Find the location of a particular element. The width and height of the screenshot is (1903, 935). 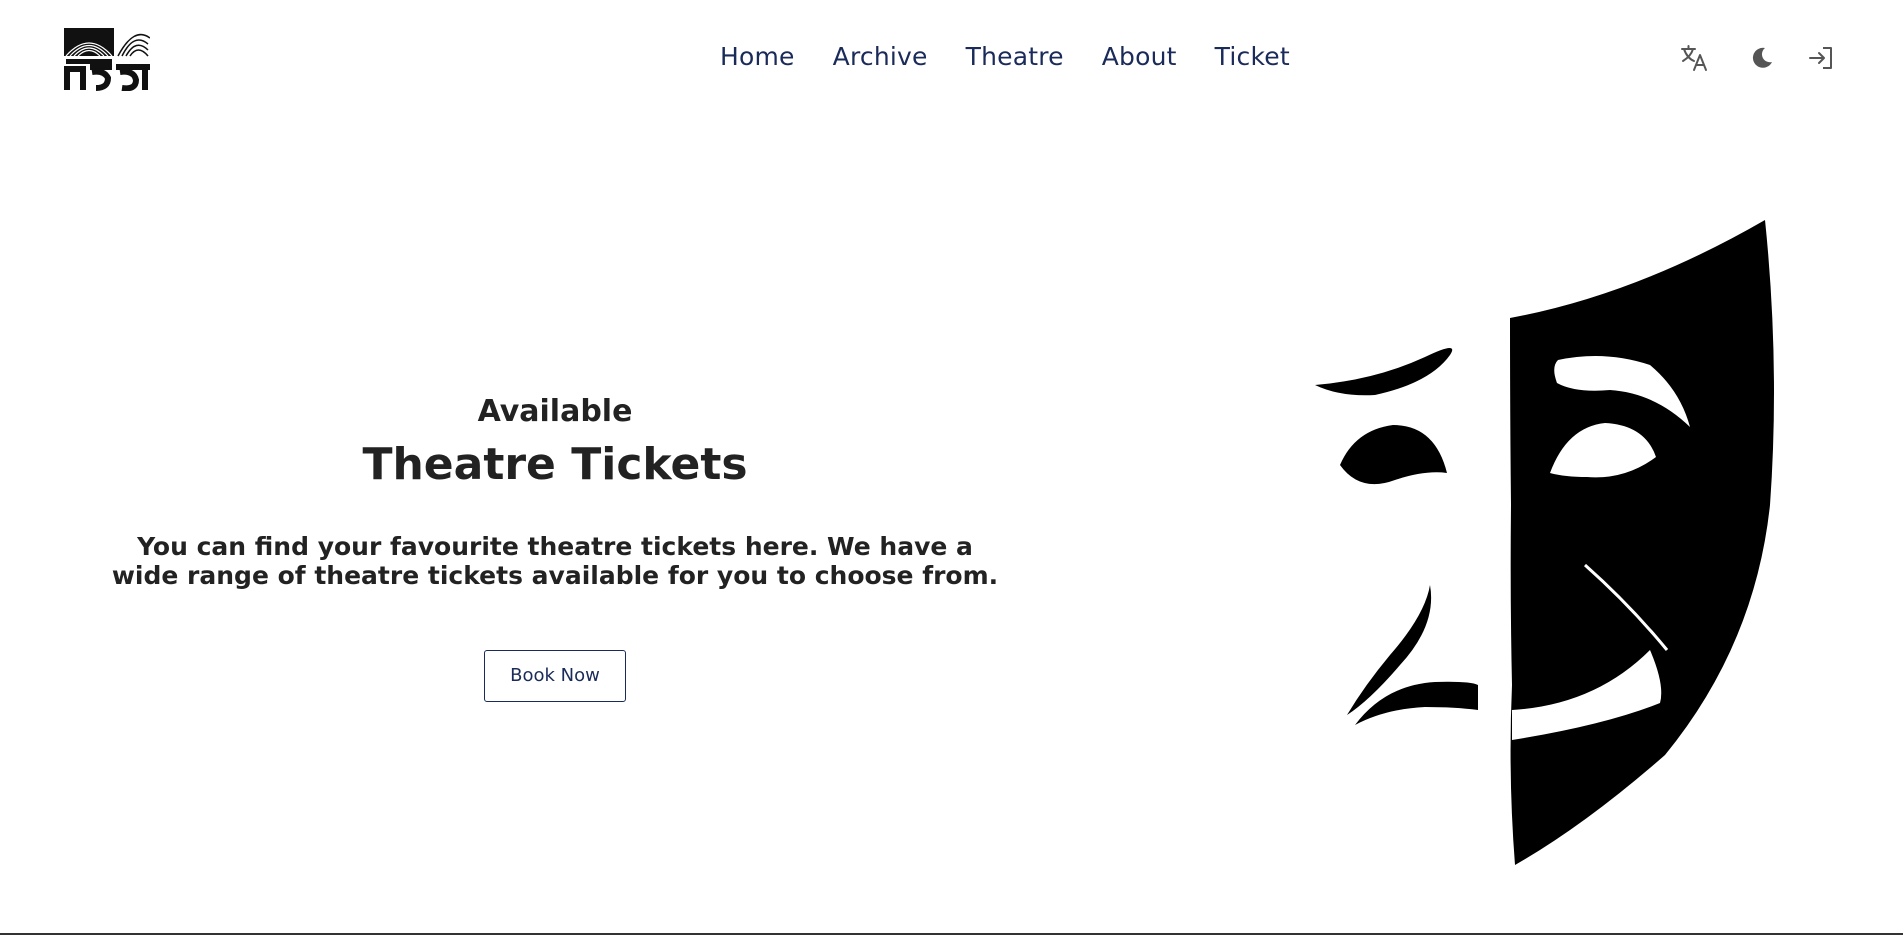

book-now-button: Book Now is located at coordinates (555, 676).